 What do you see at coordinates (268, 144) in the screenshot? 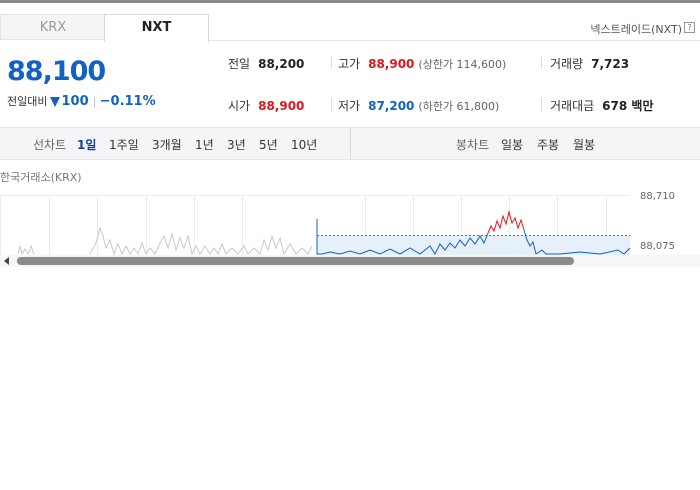
I see `period-5y-button: 5년` at bounding box center [268, 144].